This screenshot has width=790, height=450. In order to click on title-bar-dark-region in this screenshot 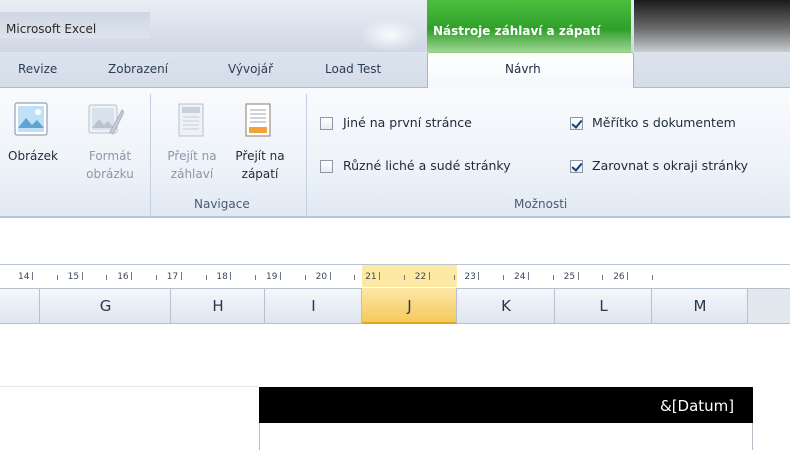, I will do `click(712, 26)`.